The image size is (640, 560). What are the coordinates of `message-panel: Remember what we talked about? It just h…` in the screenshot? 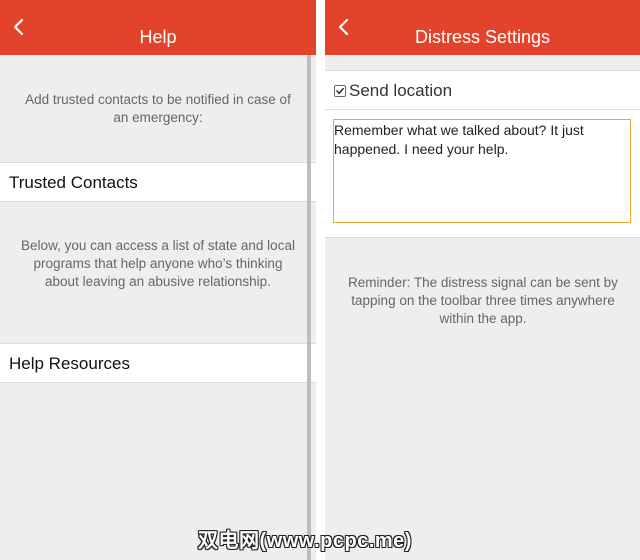 It's located at (482, 174).